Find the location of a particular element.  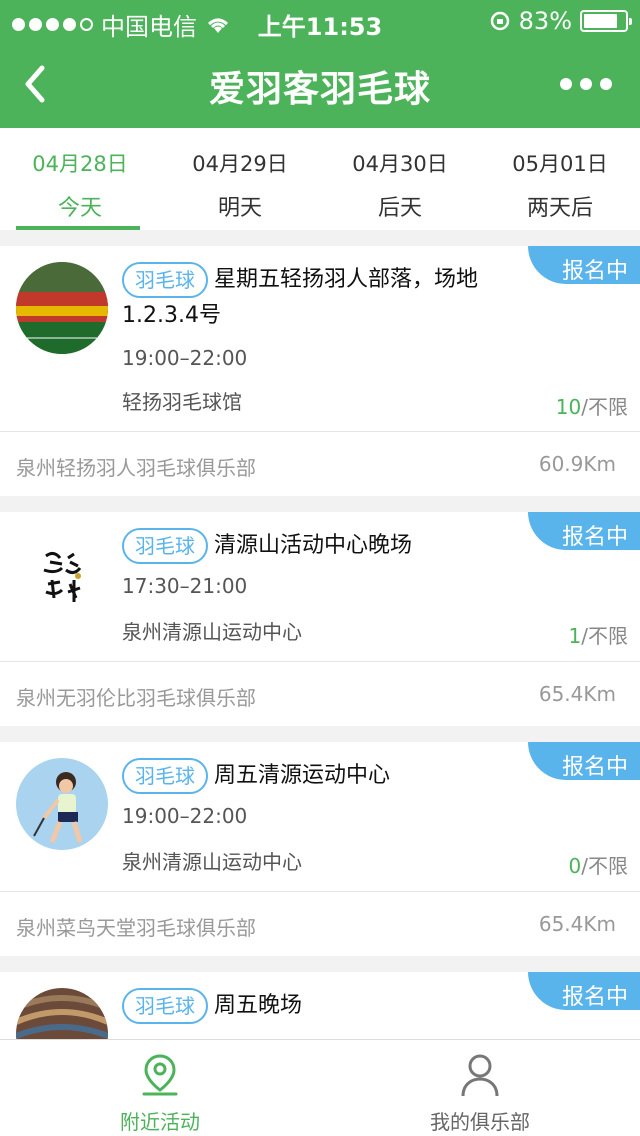

tab-date-3: 05月01日 两天后 is located at coordinates (560, 179).